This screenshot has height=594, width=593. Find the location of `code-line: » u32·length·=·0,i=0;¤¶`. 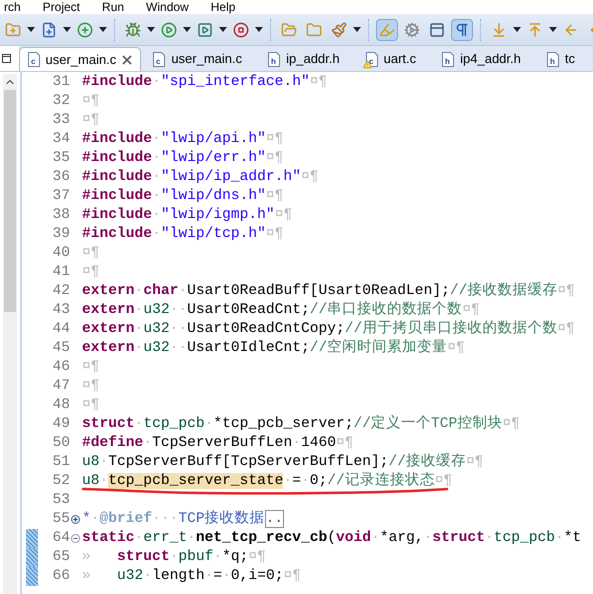

code-line: » u32·length·=·0,i=0;¤¶ is located at coordinates (191, 576).